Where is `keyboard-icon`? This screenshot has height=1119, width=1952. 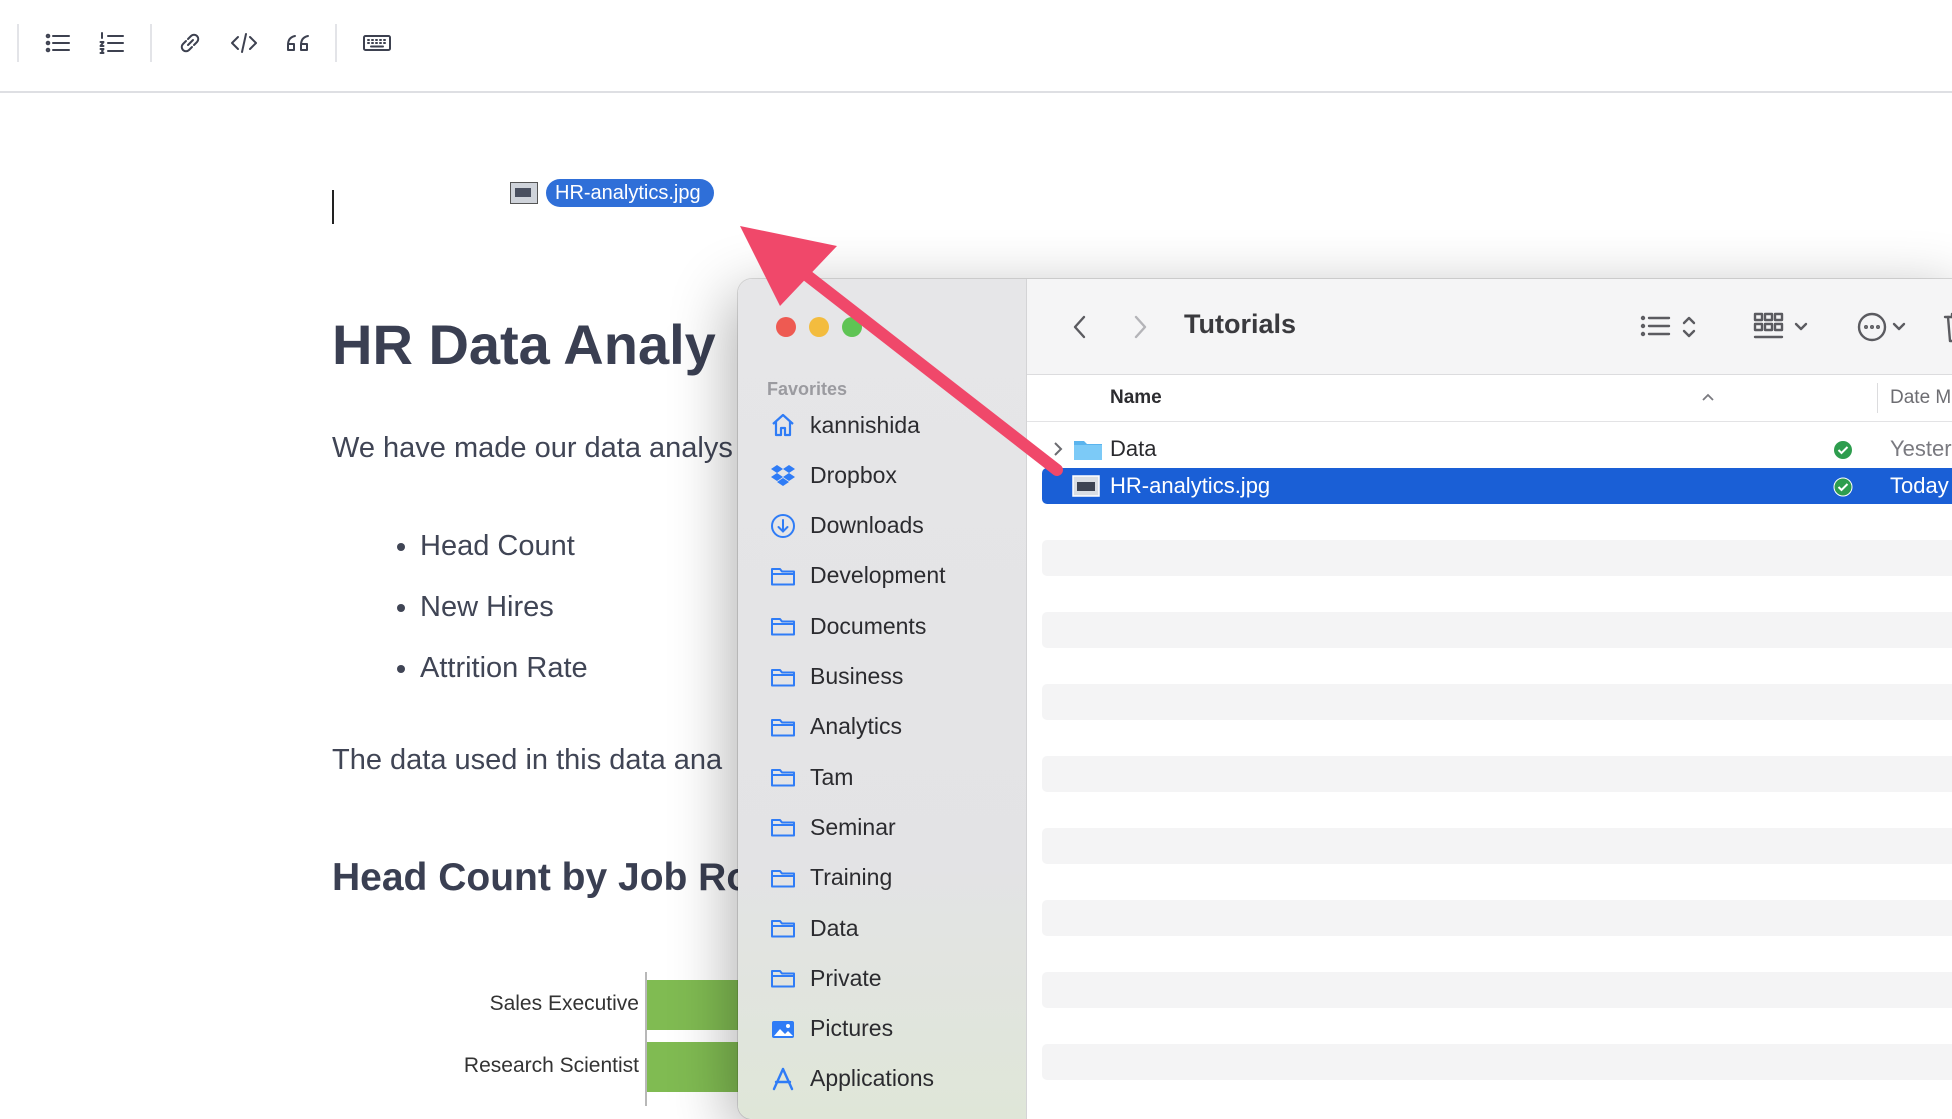
keyboard-icon is located at coordinates (377, 43).